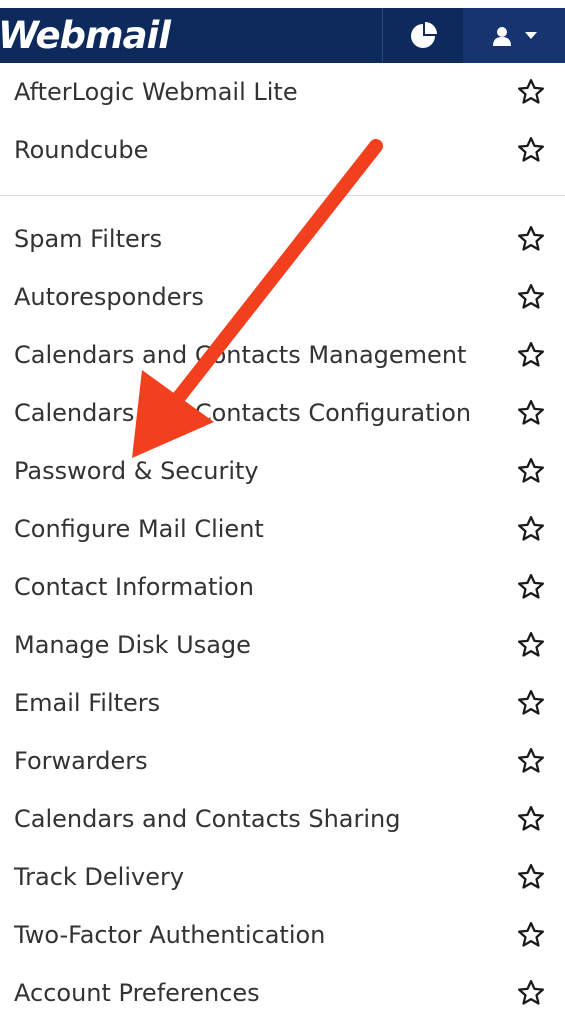 The image size is (565, 1010). What do you see at coordinates (282, 587) in the screenshot?
I see `menu-item-contact-information: Contact Information` at bounding box center [282, 587].